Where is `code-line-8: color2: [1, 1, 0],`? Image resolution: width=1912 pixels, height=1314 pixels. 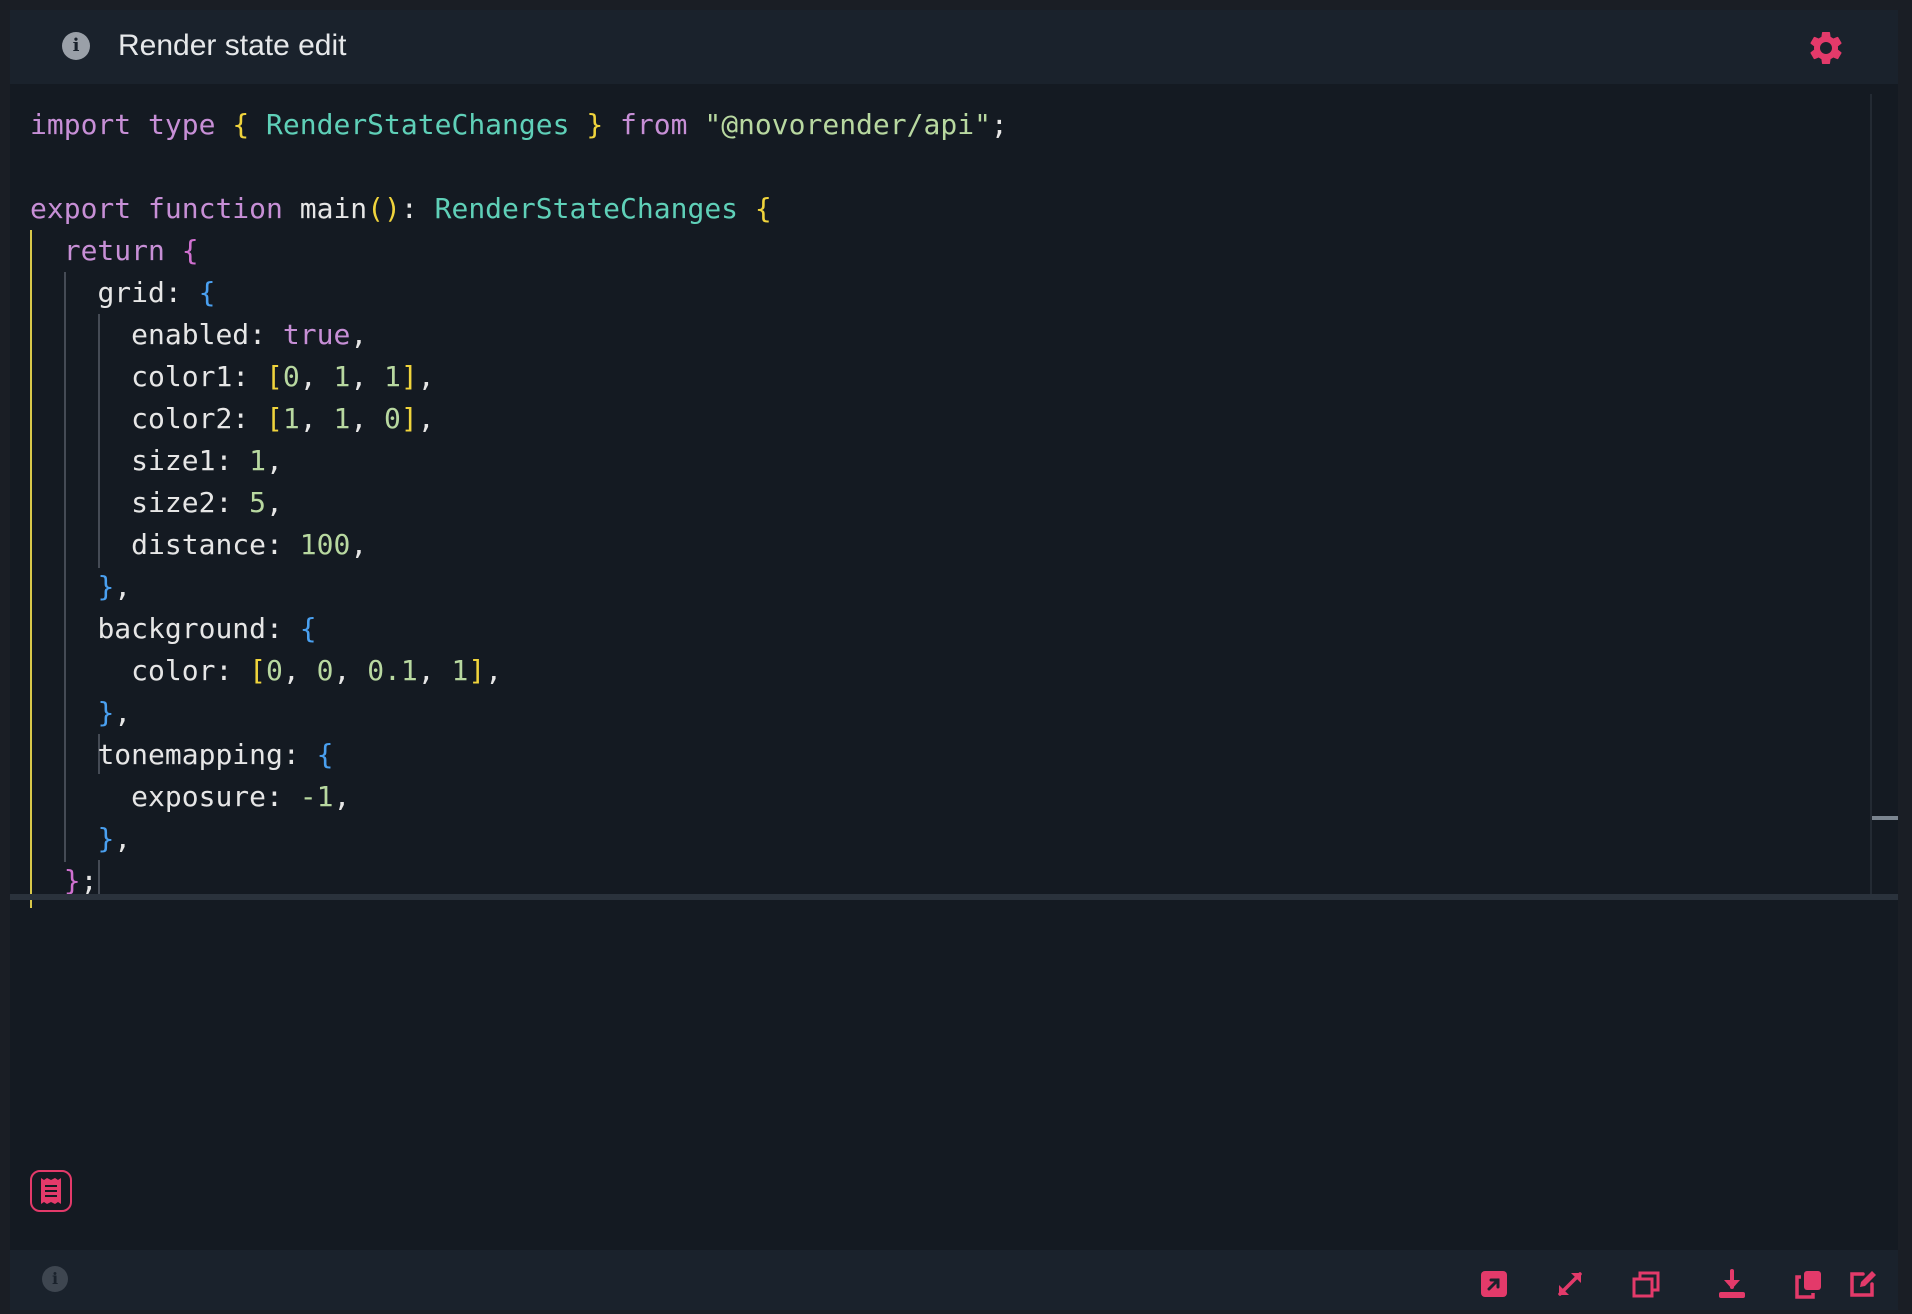 code-line-8: color2: [1, 1, 0], is located at coordinates (283, 418).